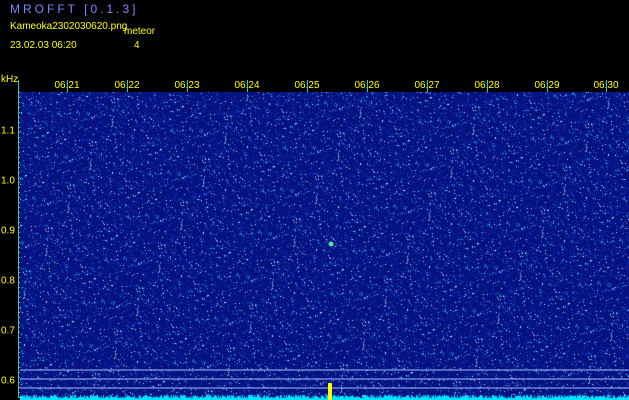 The image size is (629, 400). I want to click on frequency-tick-label: 0.6, so click(8, 381).